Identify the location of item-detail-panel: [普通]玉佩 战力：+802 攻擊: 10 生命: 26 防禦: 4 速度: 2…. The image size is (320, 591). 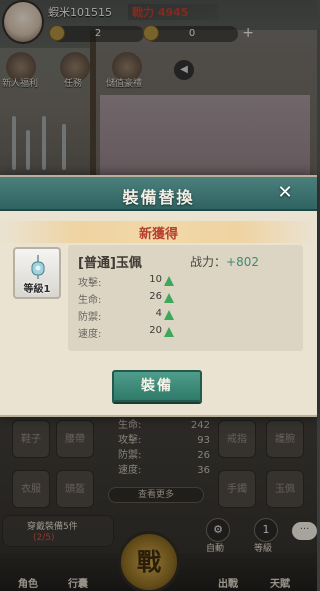
(185, 298).